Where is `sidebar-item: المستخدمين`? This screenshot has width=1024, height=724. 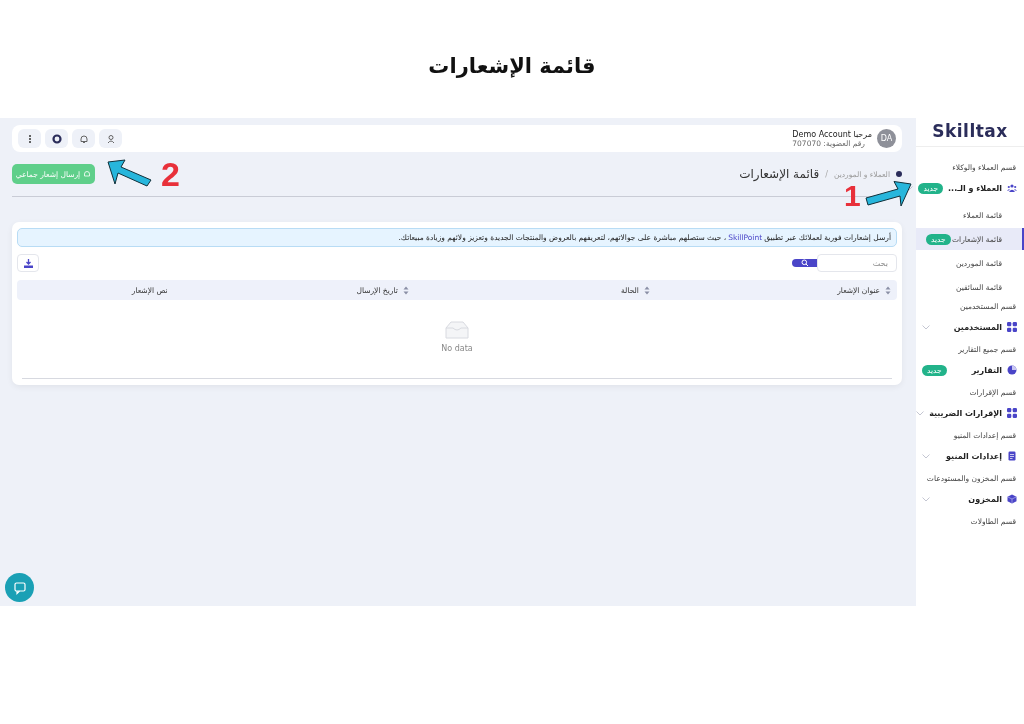
sidebar-item: المستخدمين is located at coordinates (976, 327).